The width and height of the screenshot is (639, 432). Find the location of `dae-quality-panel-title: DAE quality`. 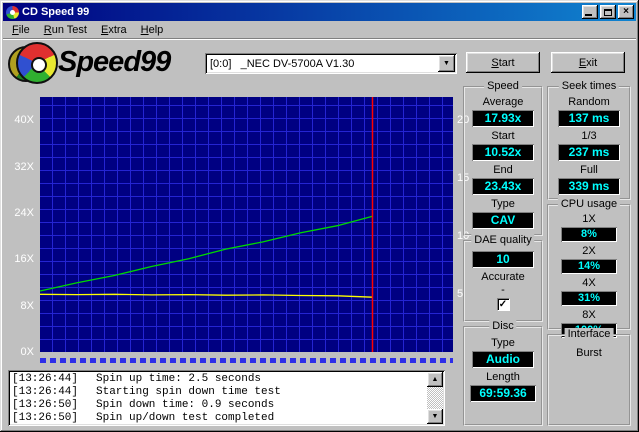

dae-quality-panel-title: DAE quality is located at coordinates (503, 240).